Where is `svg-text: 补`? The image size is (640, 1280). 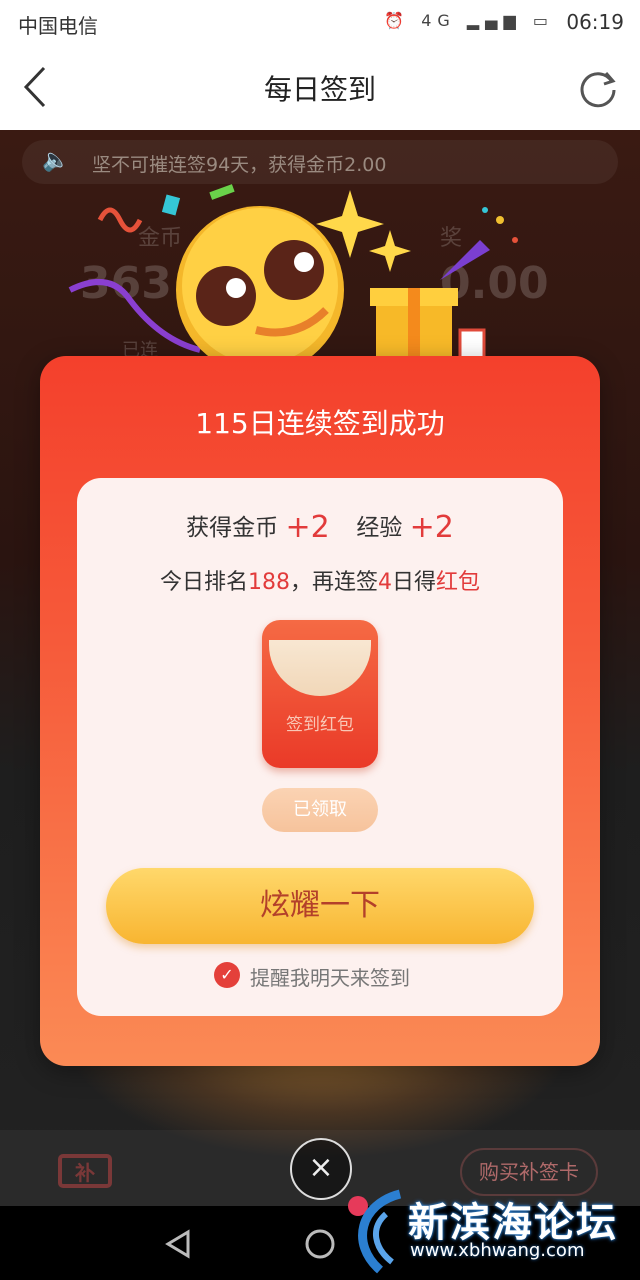
svg-text: 补 is located at coordinates (84, 1173).